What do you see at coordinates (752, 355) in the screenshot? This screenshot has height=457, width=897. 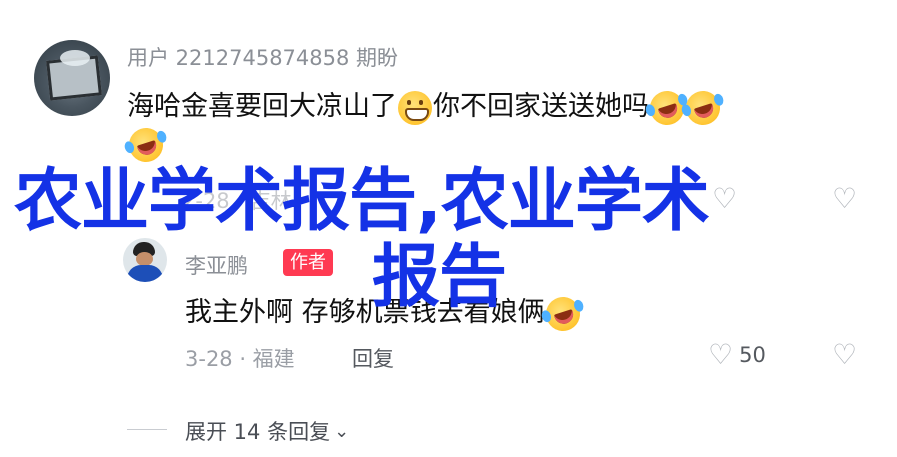 I see `like-count: 50` at bounding box center [752, 355].